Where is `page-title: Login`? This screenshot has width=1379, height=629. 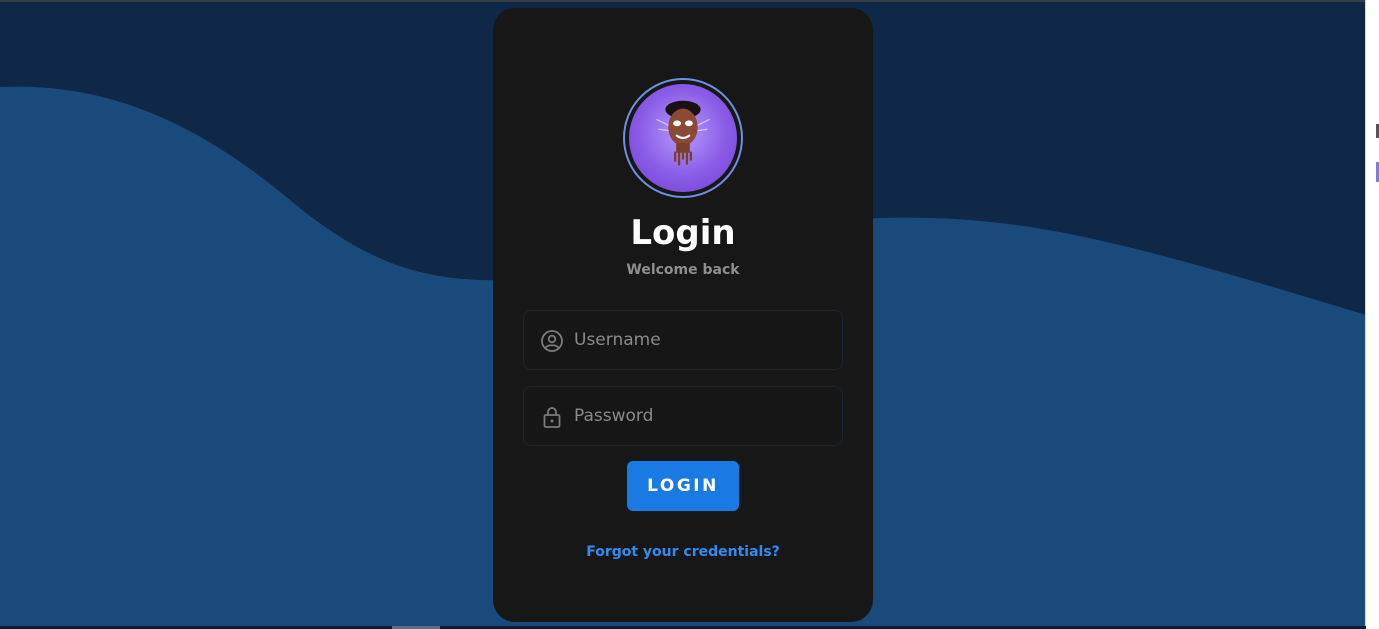
page-title: Login is located at coordinates (683, 233).